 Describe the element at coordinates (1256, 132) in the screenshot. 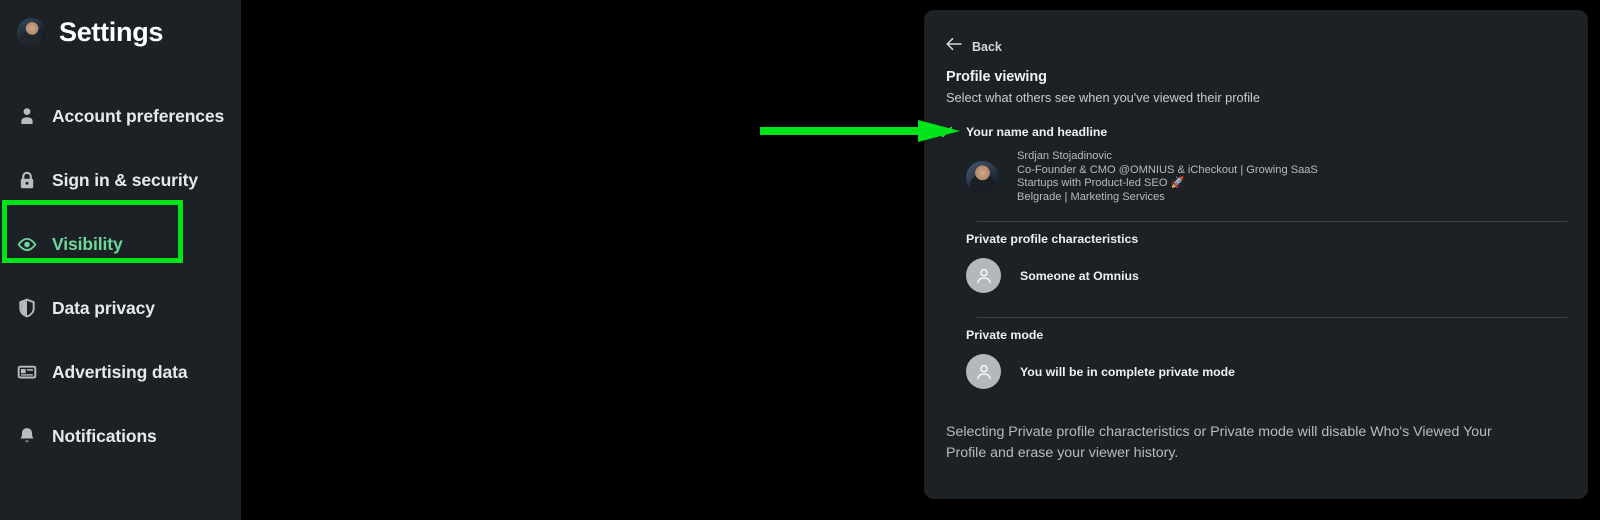

I see `option-header: Your name and headline` at that location.